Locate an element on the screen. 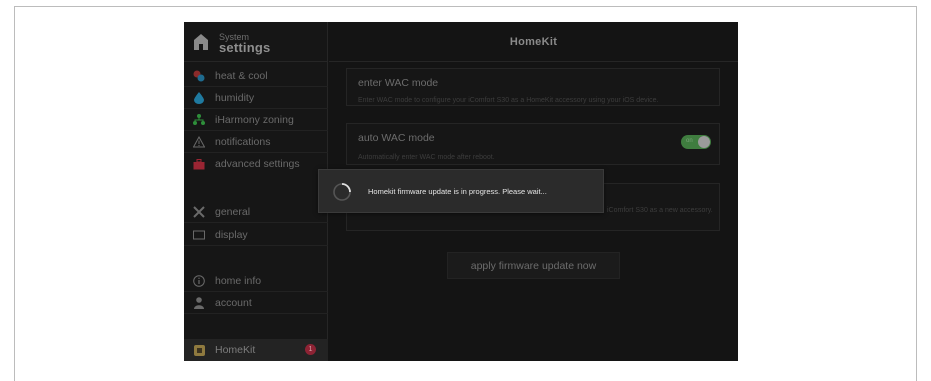 This screenshot has height=381, width=931. sidebar-item-label: heat & cool is located at coordinates (241, 75).